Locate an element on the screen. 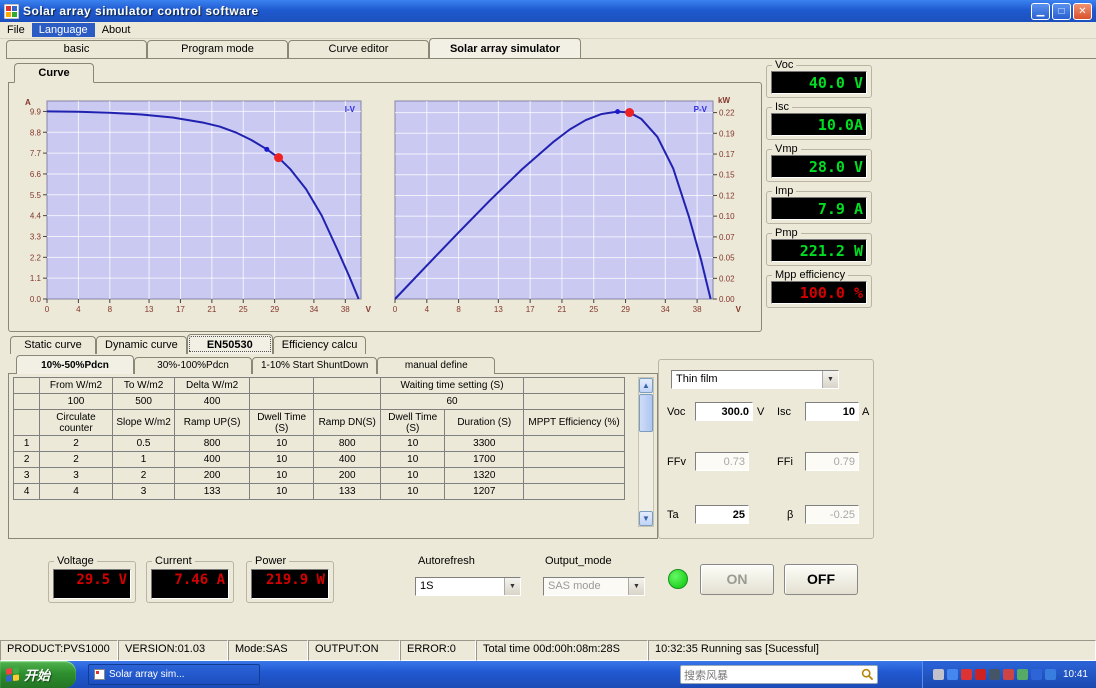 The image size is (1096, 688). table-cell: 1700 is located at coordinates (484, 459).